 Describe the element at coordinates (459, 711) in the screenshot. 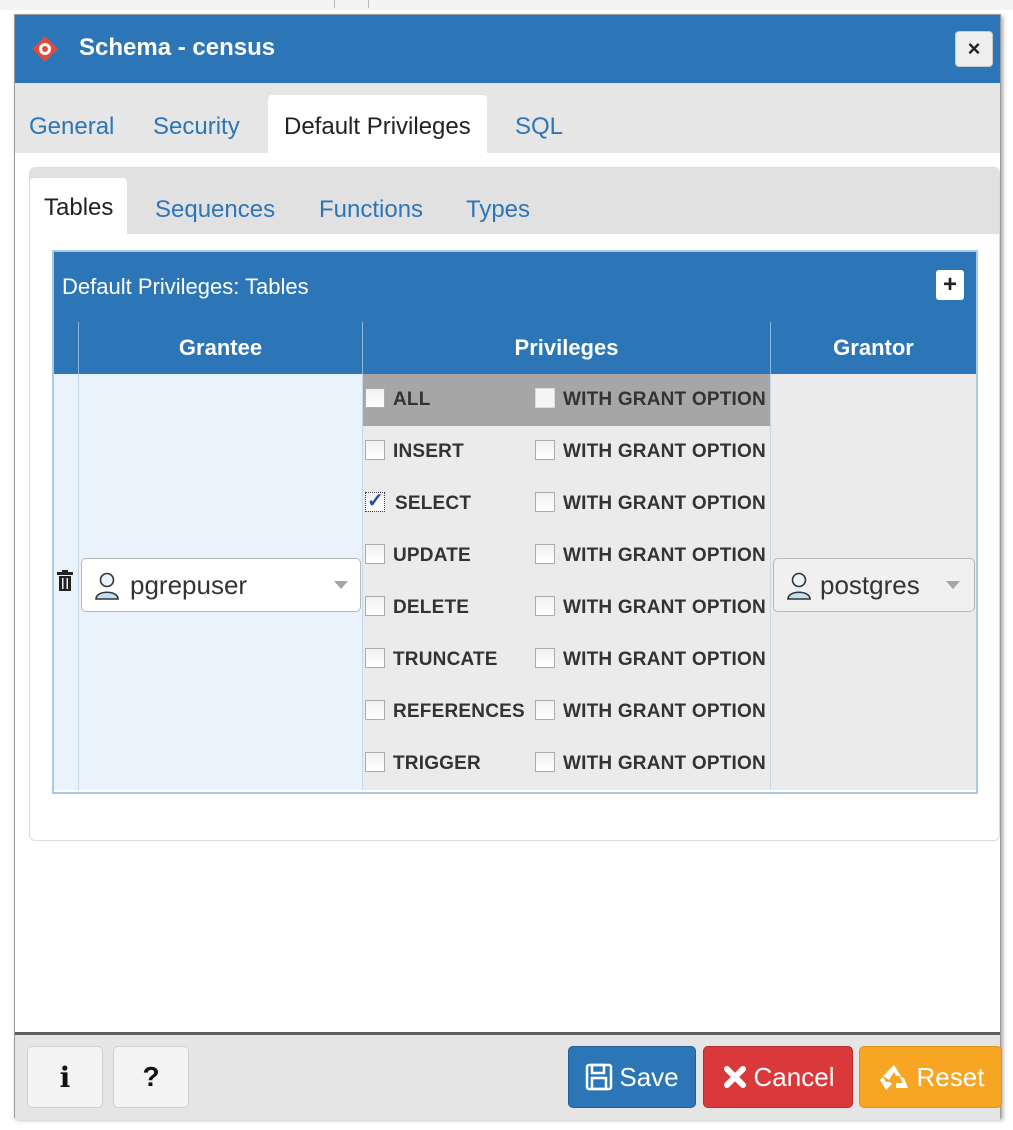

I see `privilege-label: REFERENCES` at that location.